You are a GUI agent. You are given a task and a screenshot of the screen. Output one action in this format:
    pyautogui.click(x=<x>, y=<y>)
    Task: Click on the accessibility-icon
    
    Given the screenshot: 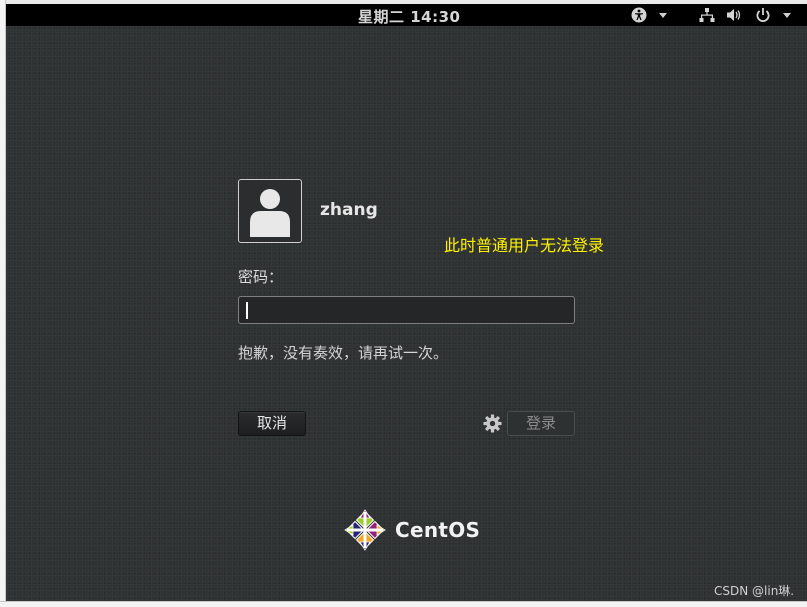 What is the action you would take?
    pyautogui.click(x=639, y=15)
    